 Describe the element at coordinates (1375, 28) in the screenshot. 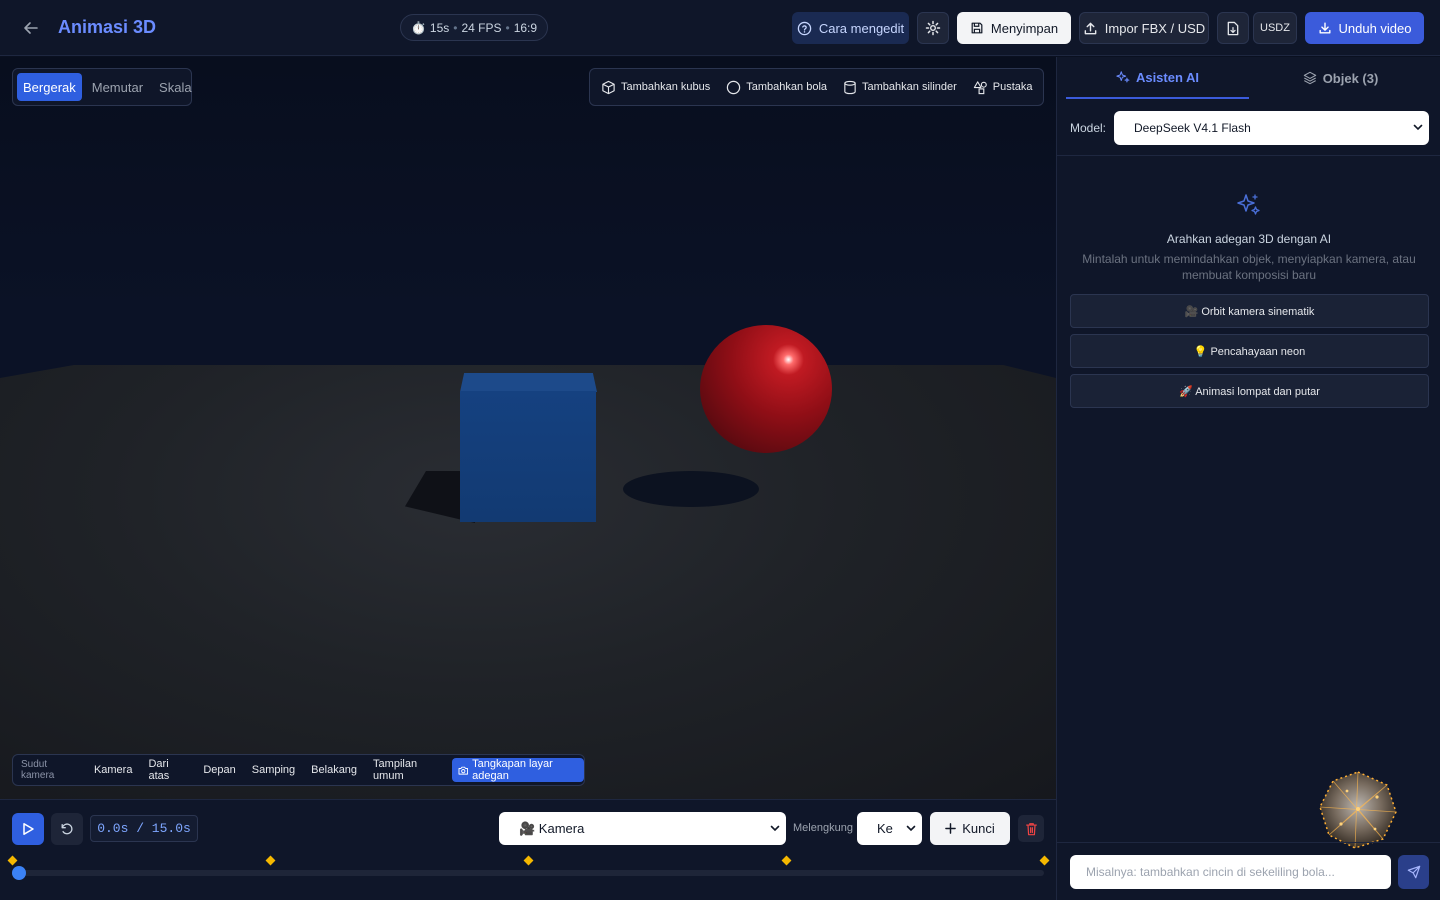

I see `download-label: Unduh video` at that location.